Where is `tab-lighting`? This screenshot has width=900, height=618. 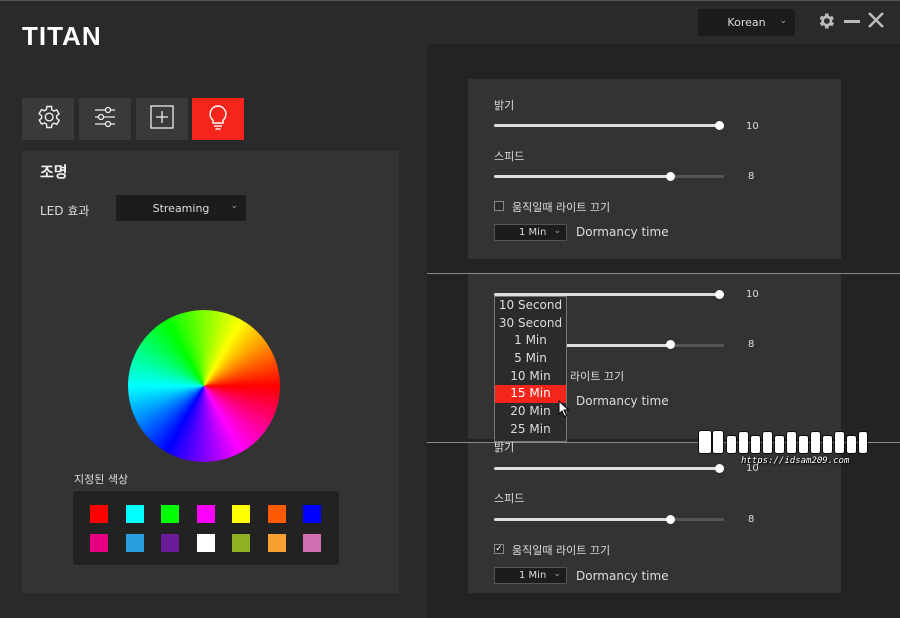
tab-lighting is located at coordinates (218, 119).